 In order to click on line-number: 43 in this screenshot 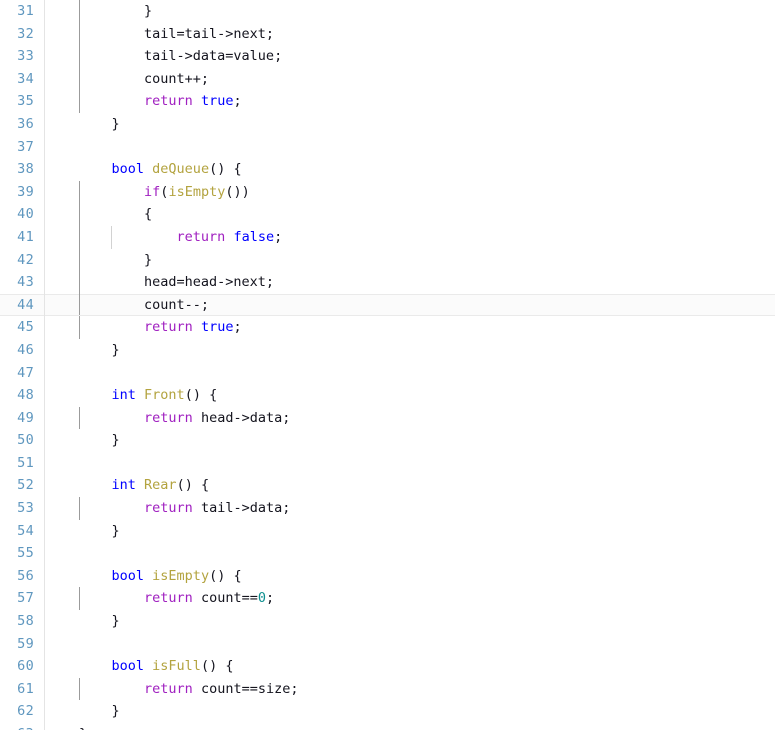, I will do `click(17, 282)`.